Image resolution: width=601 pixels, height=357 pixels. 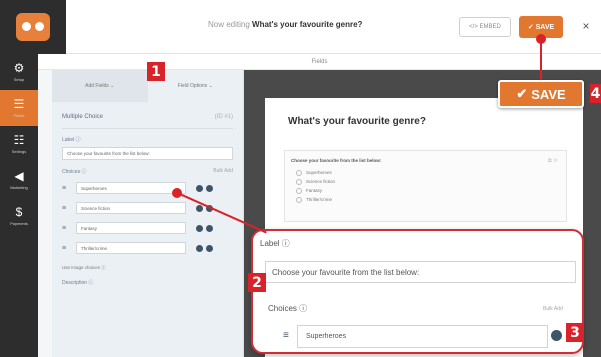 What do you see at coordinates (257, 282) in the screenshot?
I see `step-marker-2: 2` at bounding box center [257, 282].